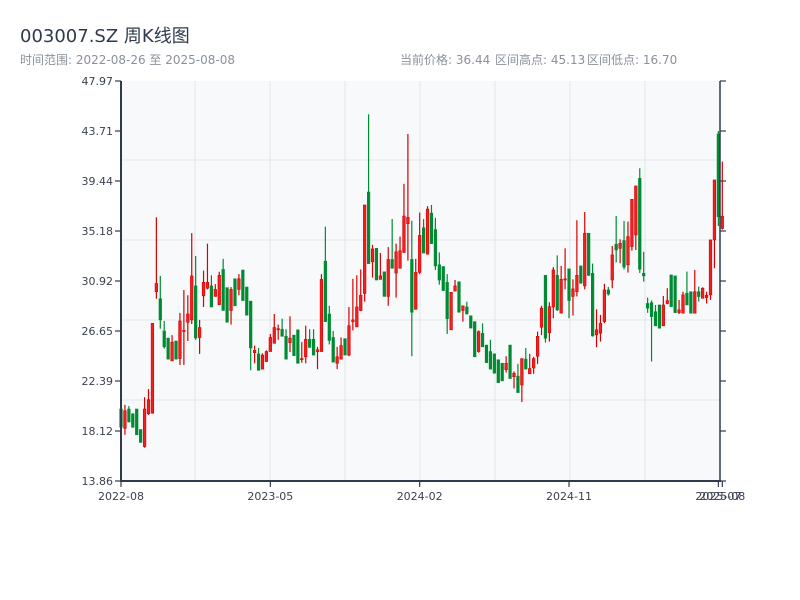 This screenshot has width=800, height=600. What do you see at coordinates (569, 496) in the screenshot?
I see `x-tick-label: 2024-11` at bounding box center [569, 496].